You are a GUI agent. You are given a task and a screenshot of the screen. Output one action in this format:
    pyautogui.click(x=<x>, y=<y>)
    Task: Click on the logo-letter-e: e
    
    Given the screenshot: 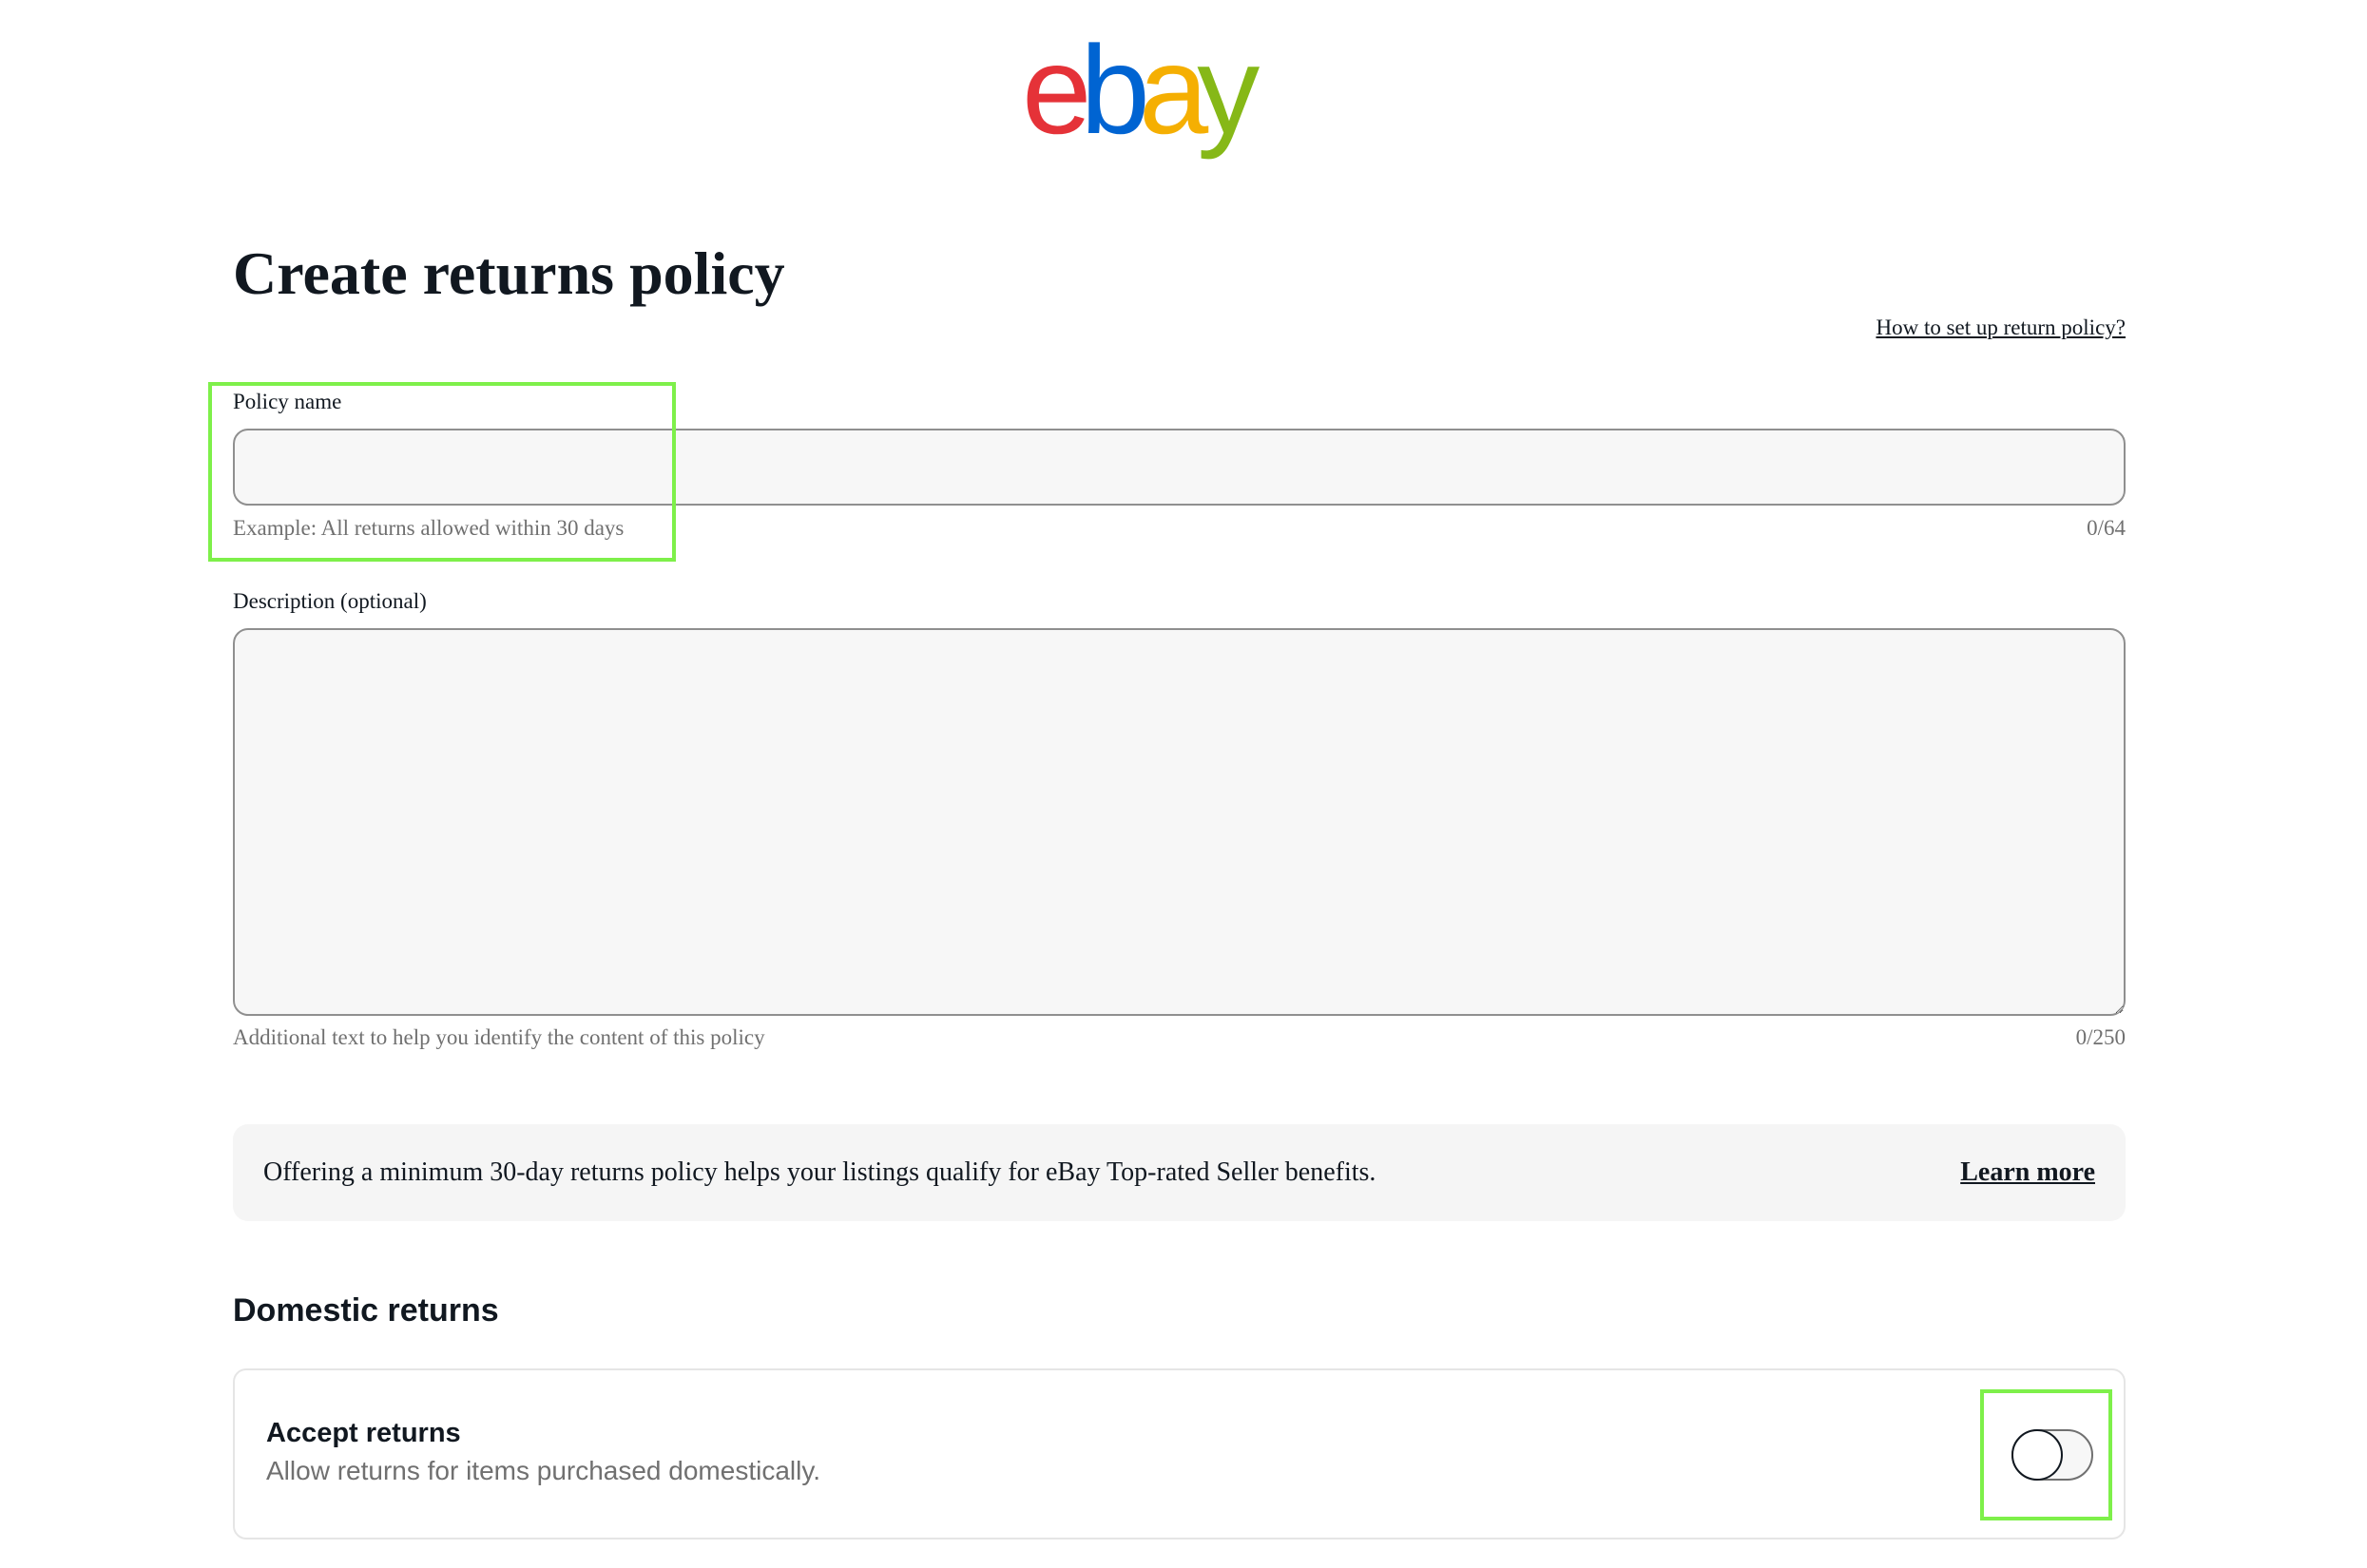 What is the action you would take?
    pyautogui.click(x=1057, y=90)
    